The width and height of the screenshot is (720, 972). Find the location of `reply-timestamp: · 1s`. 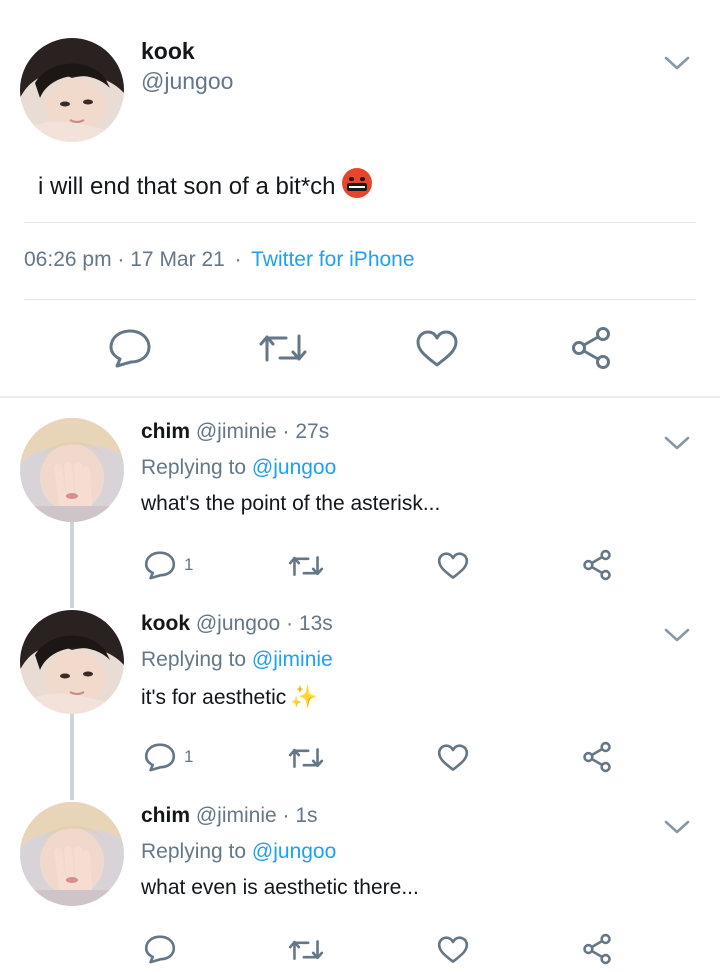

reply-timestamp: · 1s is located at coordinates (300, 815).